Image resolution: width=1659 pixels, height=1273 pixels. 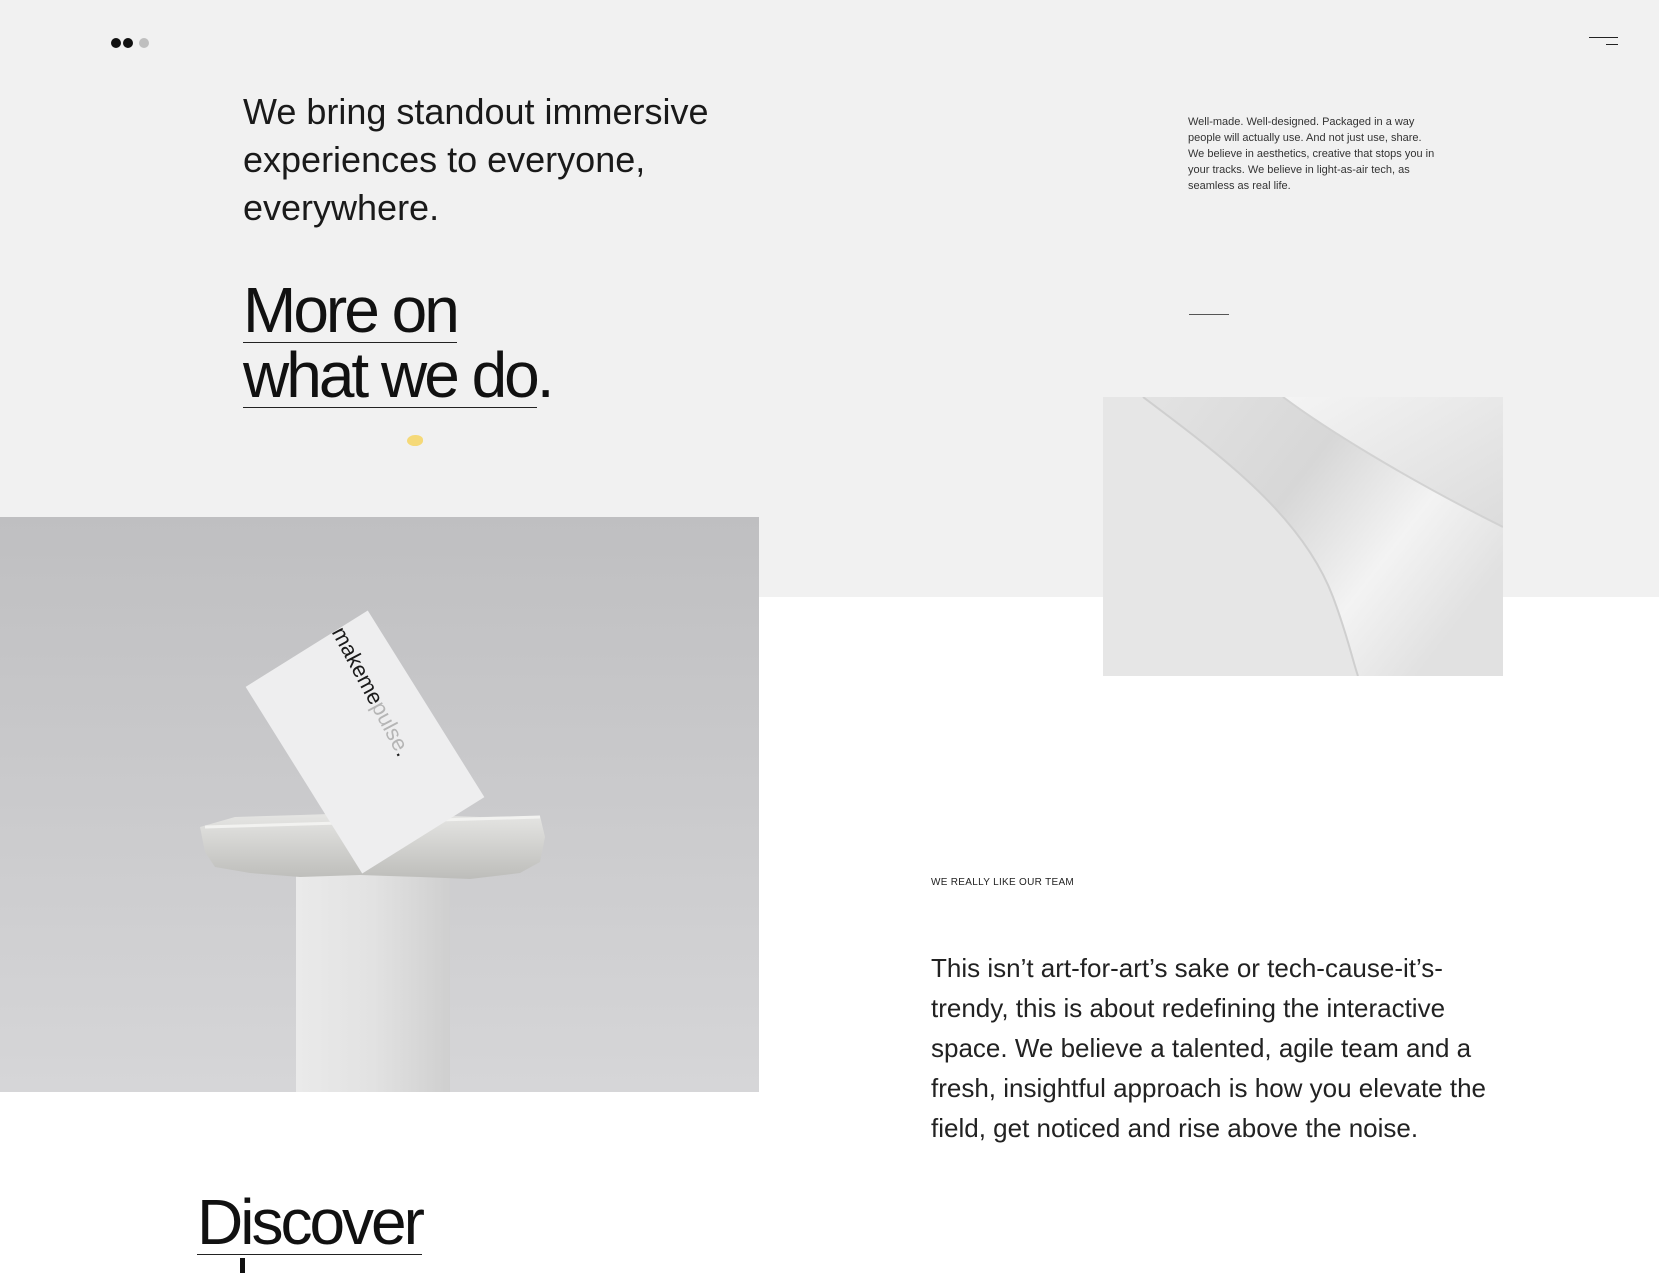 What do you see at coordinates (1209, 314) in the screenshot?
I see `divider` at bounding box center [1209, 314].